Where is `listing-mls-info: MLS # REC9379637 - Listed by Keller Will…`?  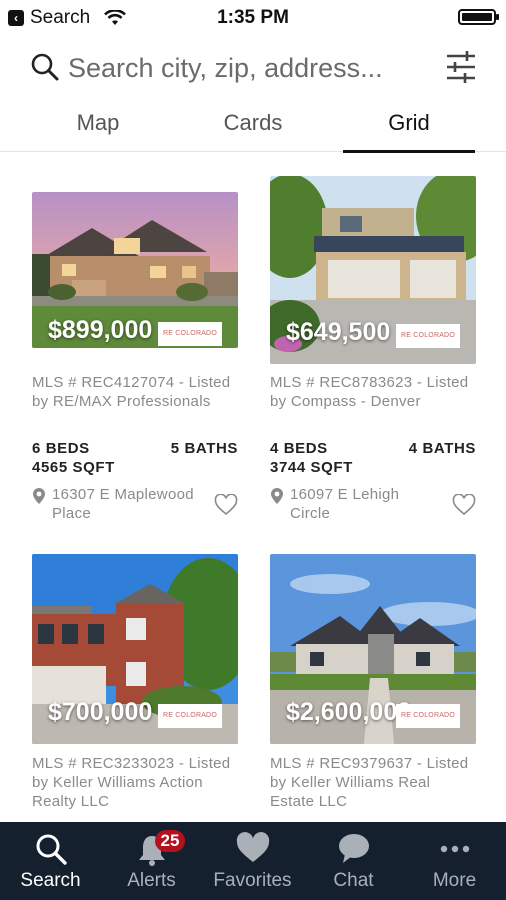 listing-mls-info: MLS # REC9379637 - Listed by Keller Will… is located at coordinates (369, 782).